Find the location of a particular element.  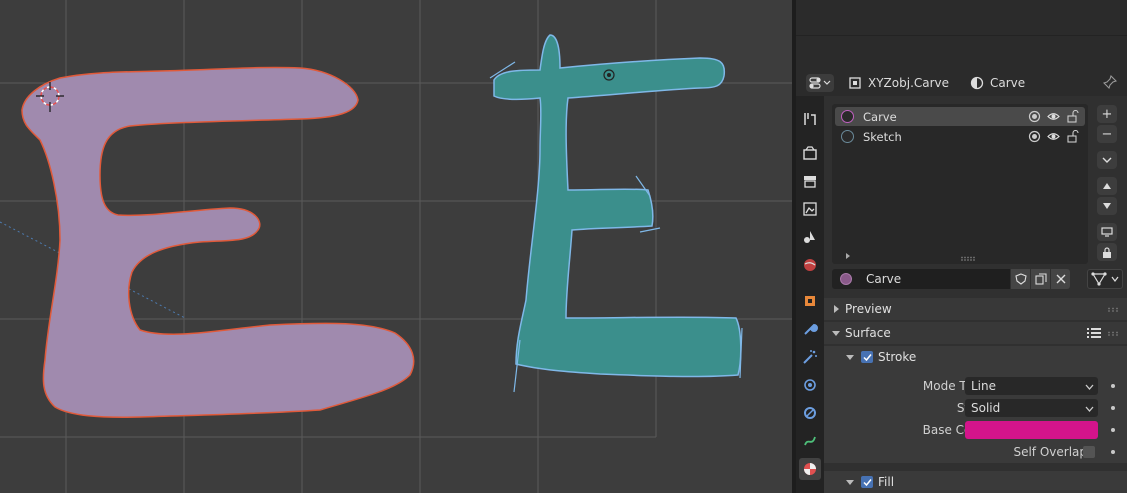

stroke-subpanel-header: Stroke is located at coordinates (975, 357).